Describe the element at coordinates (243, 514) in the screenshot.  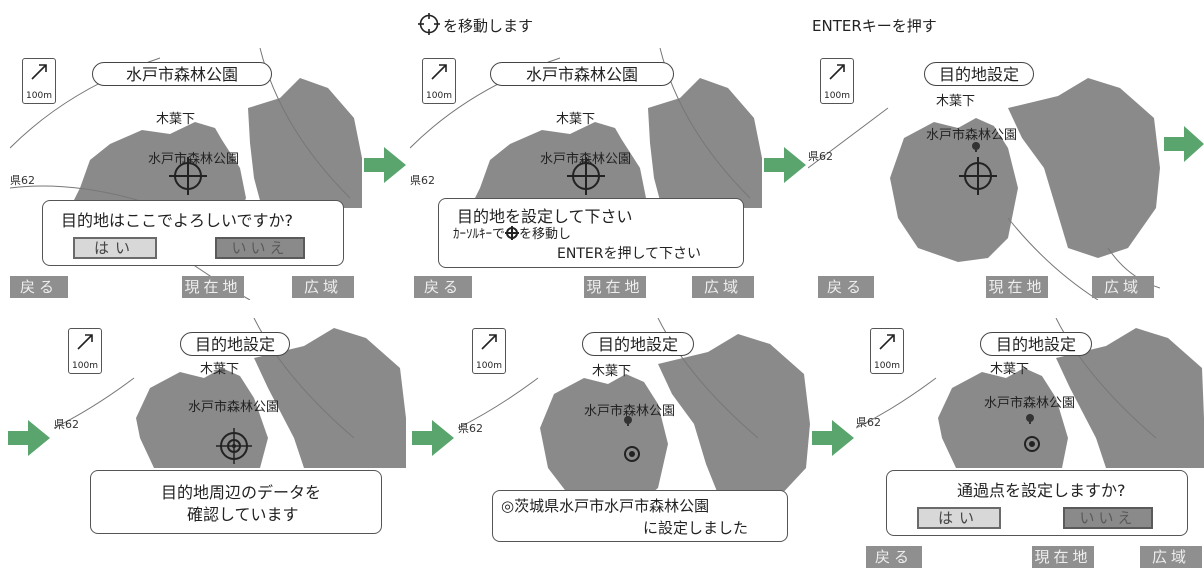
I see `dialog-line-2: 確認しています` at that location.